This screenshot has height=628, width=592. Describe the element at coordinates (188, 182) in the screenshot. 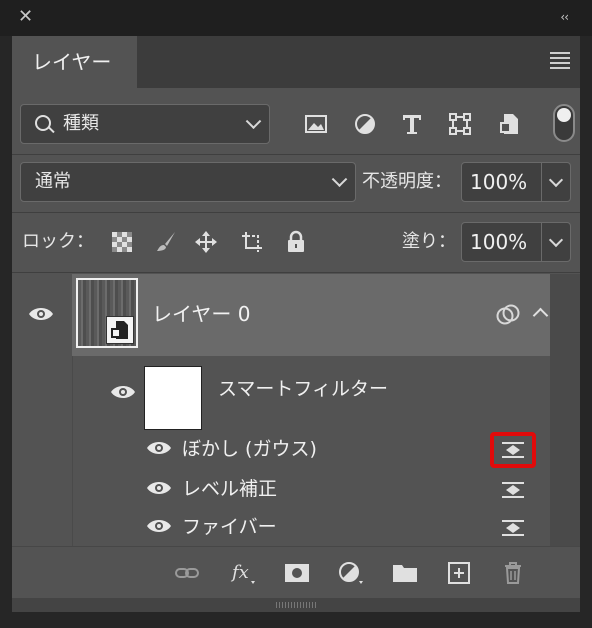

I see `blend-mode-select: 通常` at that location.